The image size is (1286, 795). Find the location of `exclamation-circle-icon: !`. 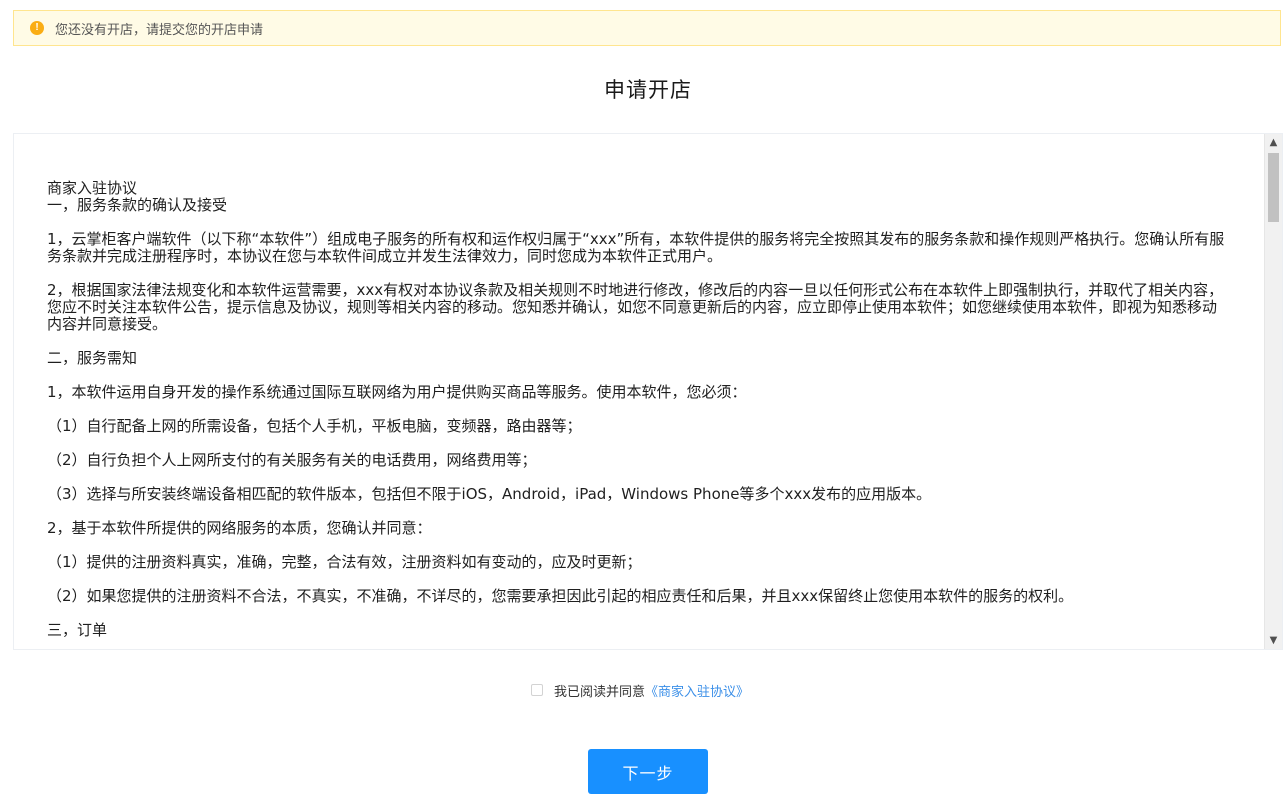

exclamation-circle-icon: ! is located at coordinates (37, 28).